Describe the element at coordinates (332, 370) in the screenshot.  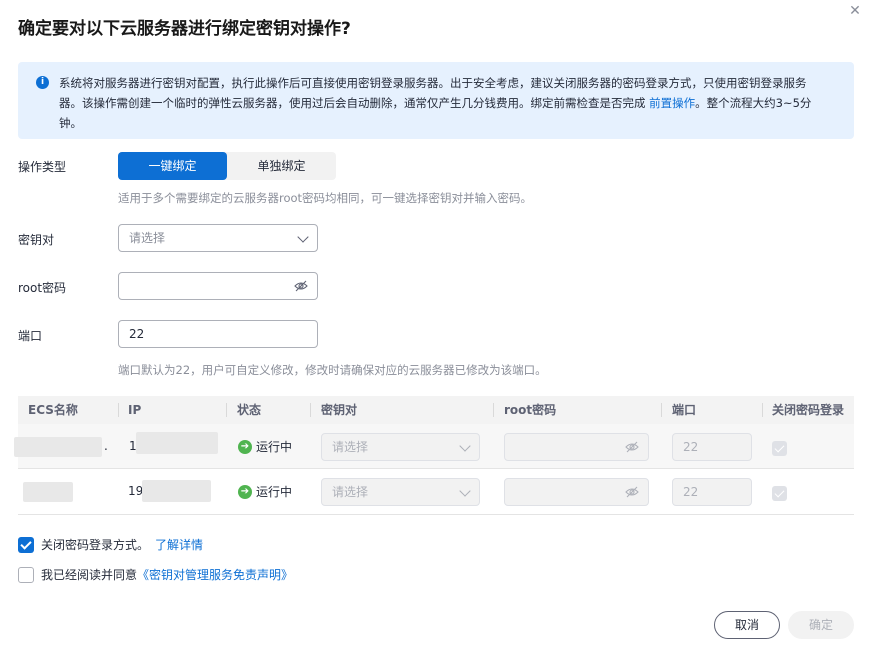
I see `port-hint: 端口默认为22，用户可自定义修改，修改时请确保对应的云服务器已修改为该端口。` at that location.